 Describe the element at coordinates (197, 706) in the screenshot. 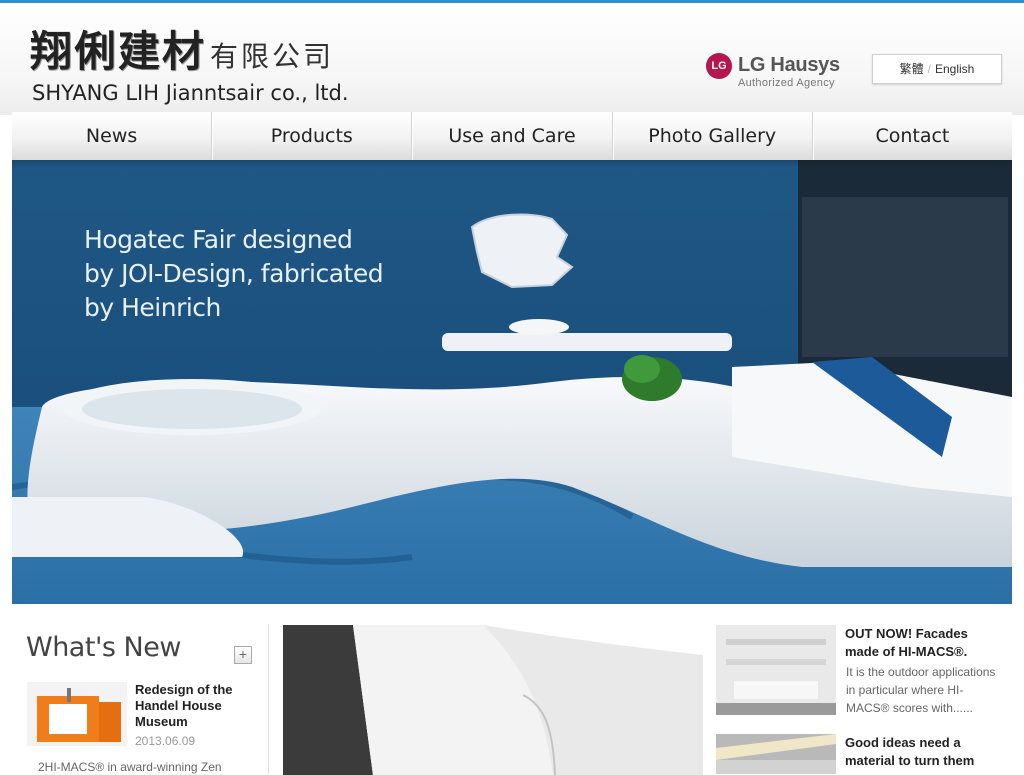

I see `news-1-title: Redesign of the Handel House Museum` at that location.